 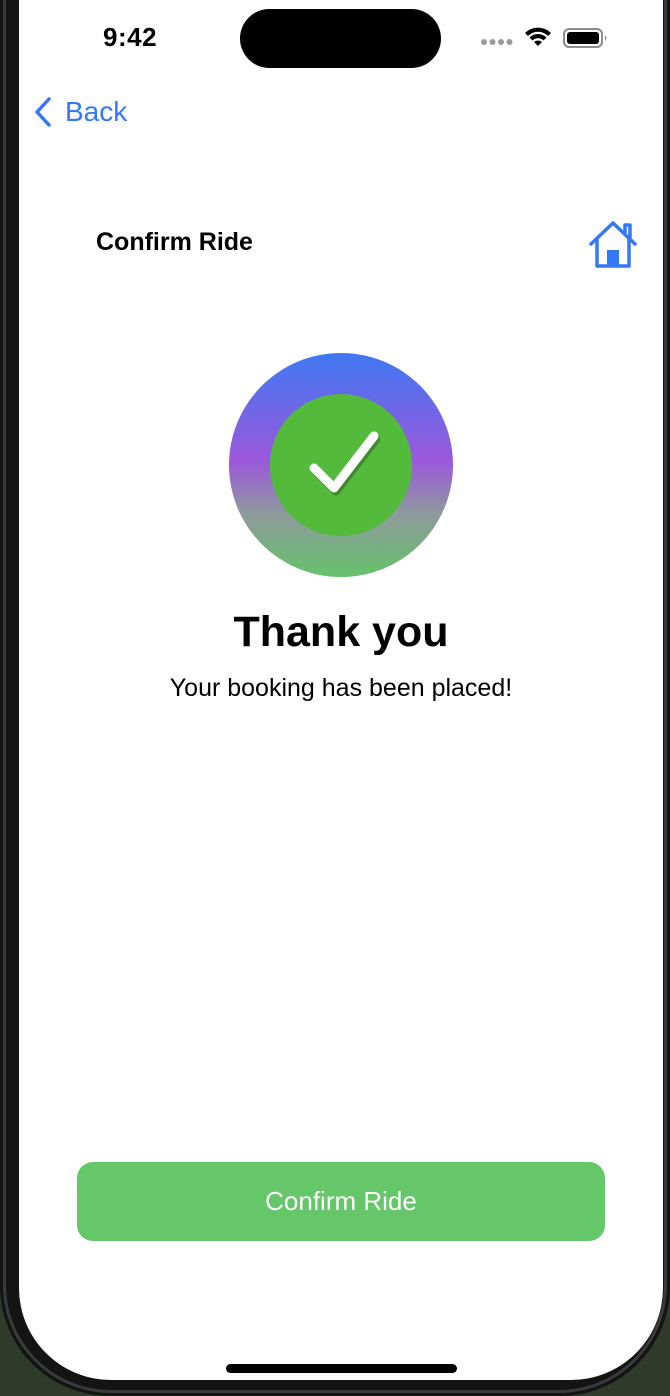 I want to click on success-badge, so click(x=341, y=465).